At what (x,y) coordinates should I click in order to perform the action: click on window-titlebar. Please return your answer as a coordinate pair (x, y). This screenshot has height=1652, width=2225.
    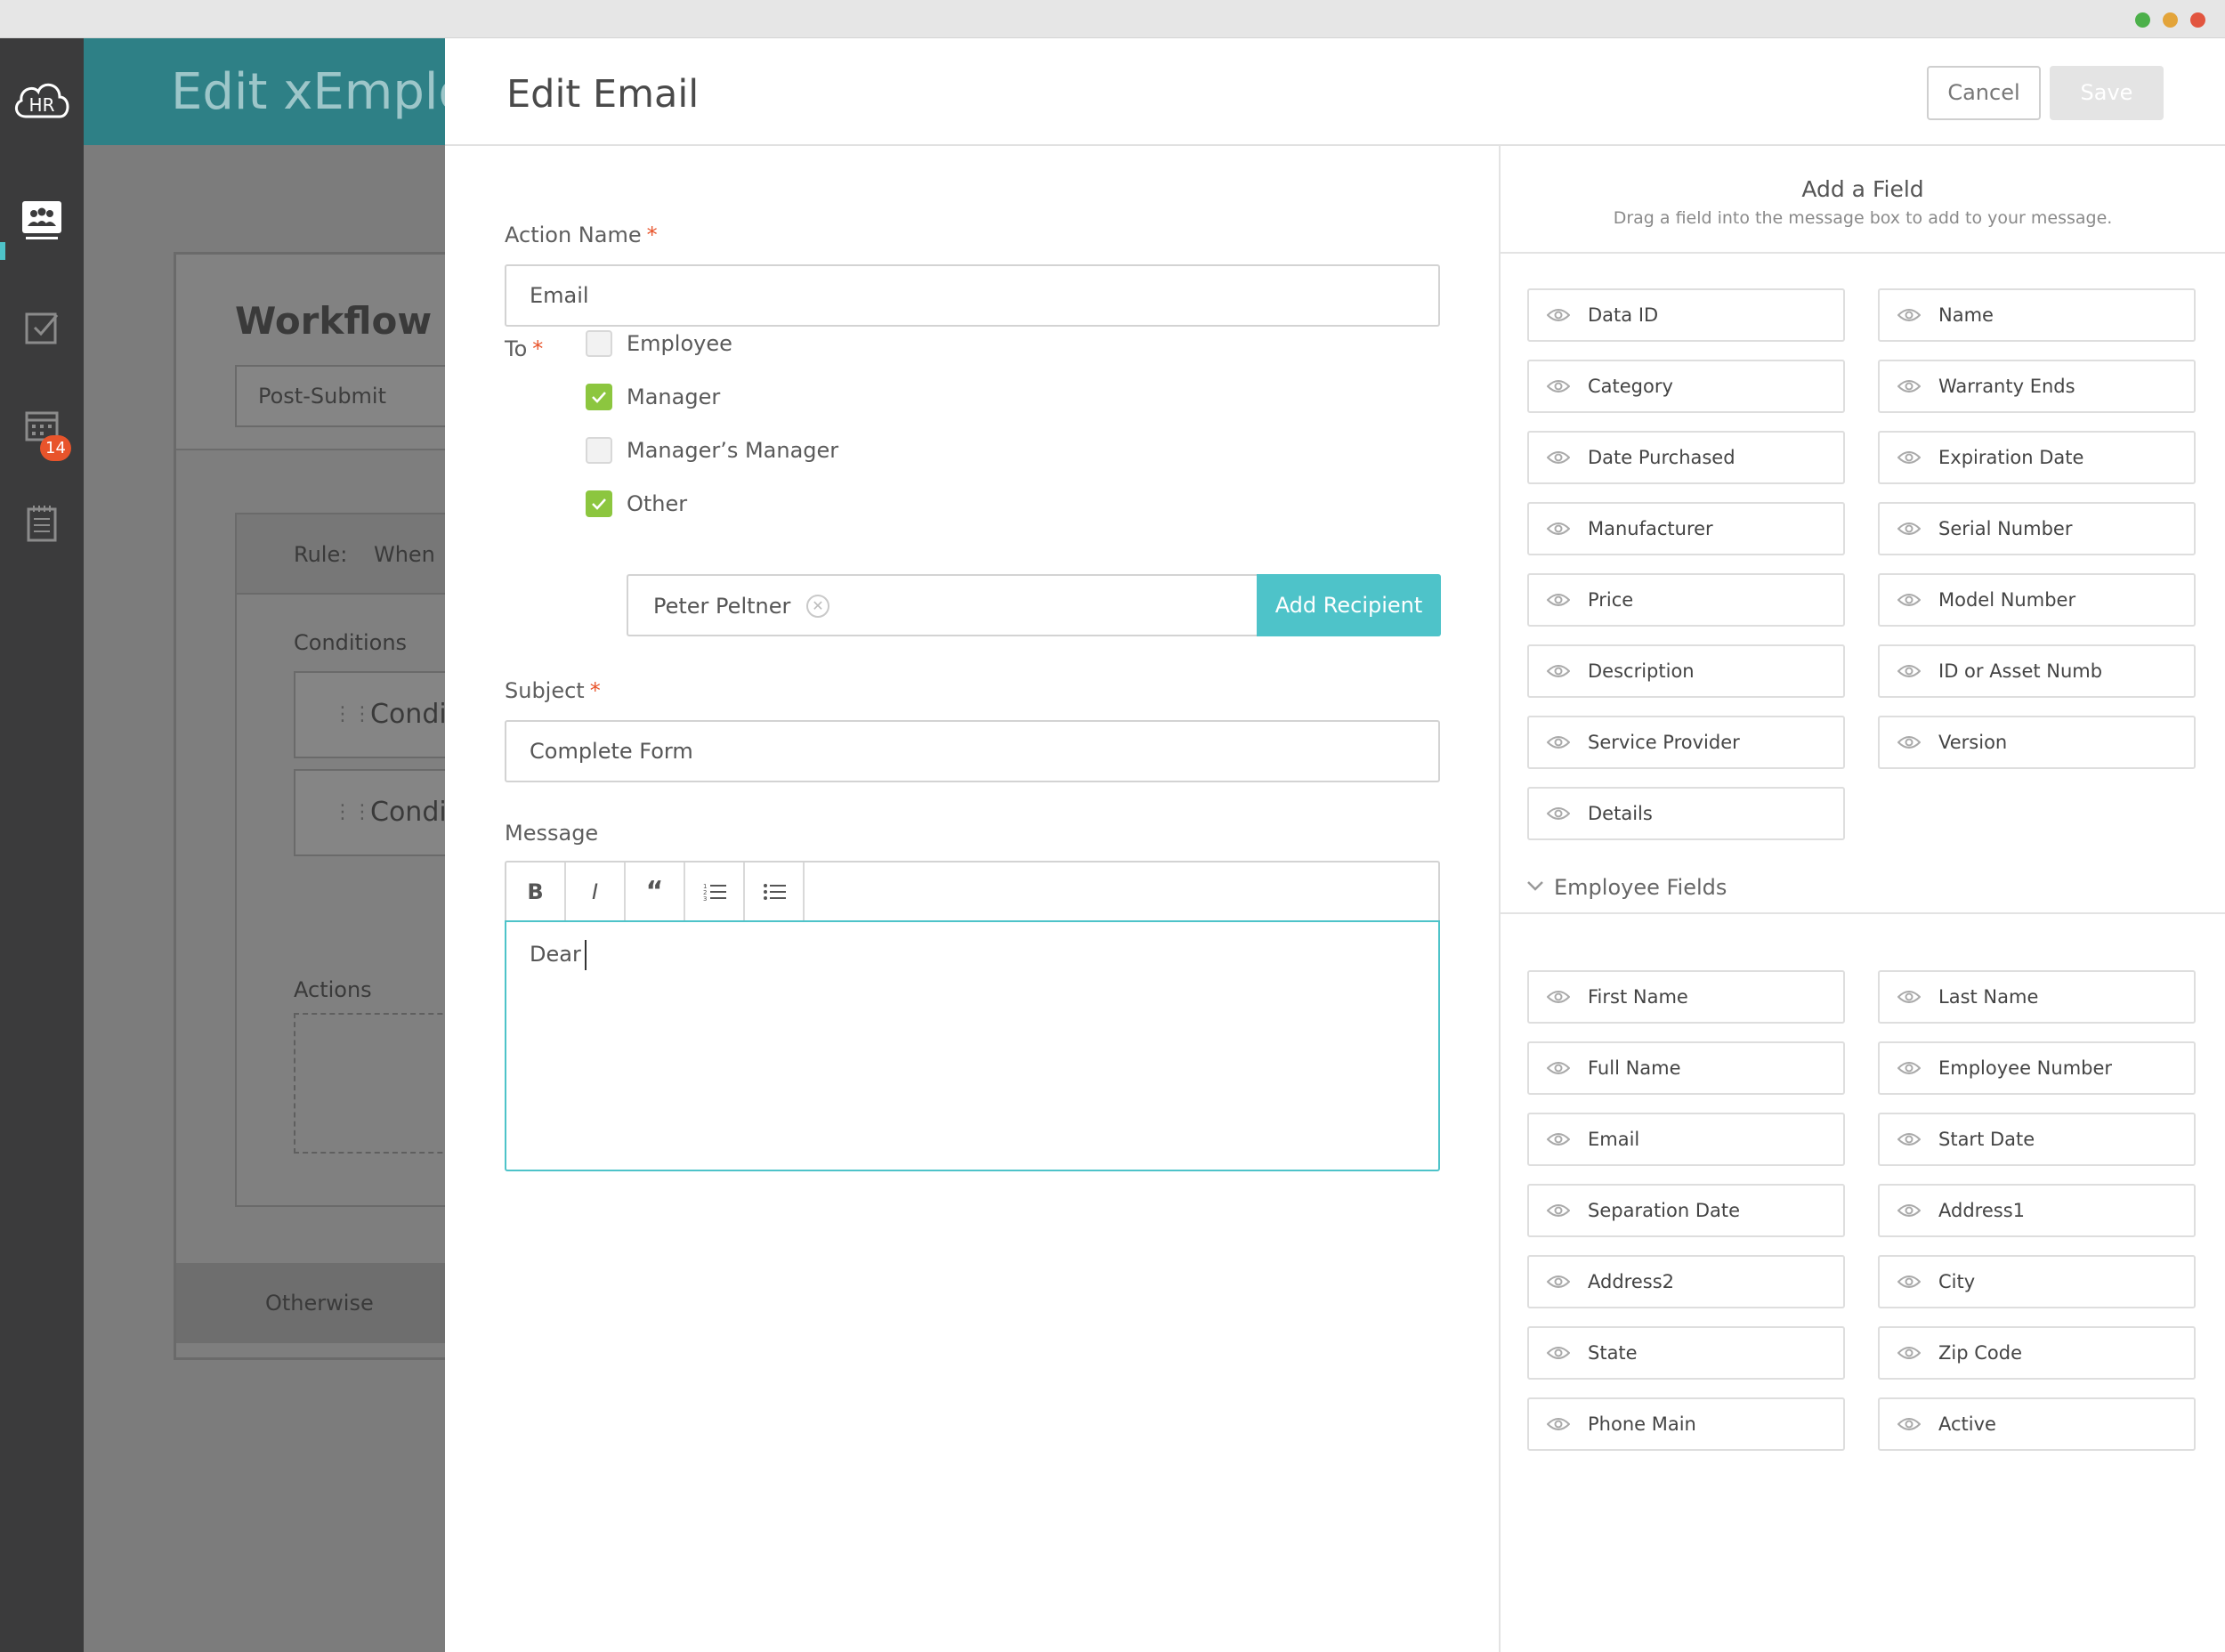
    Looking at the image, I should click on (1112, 19).